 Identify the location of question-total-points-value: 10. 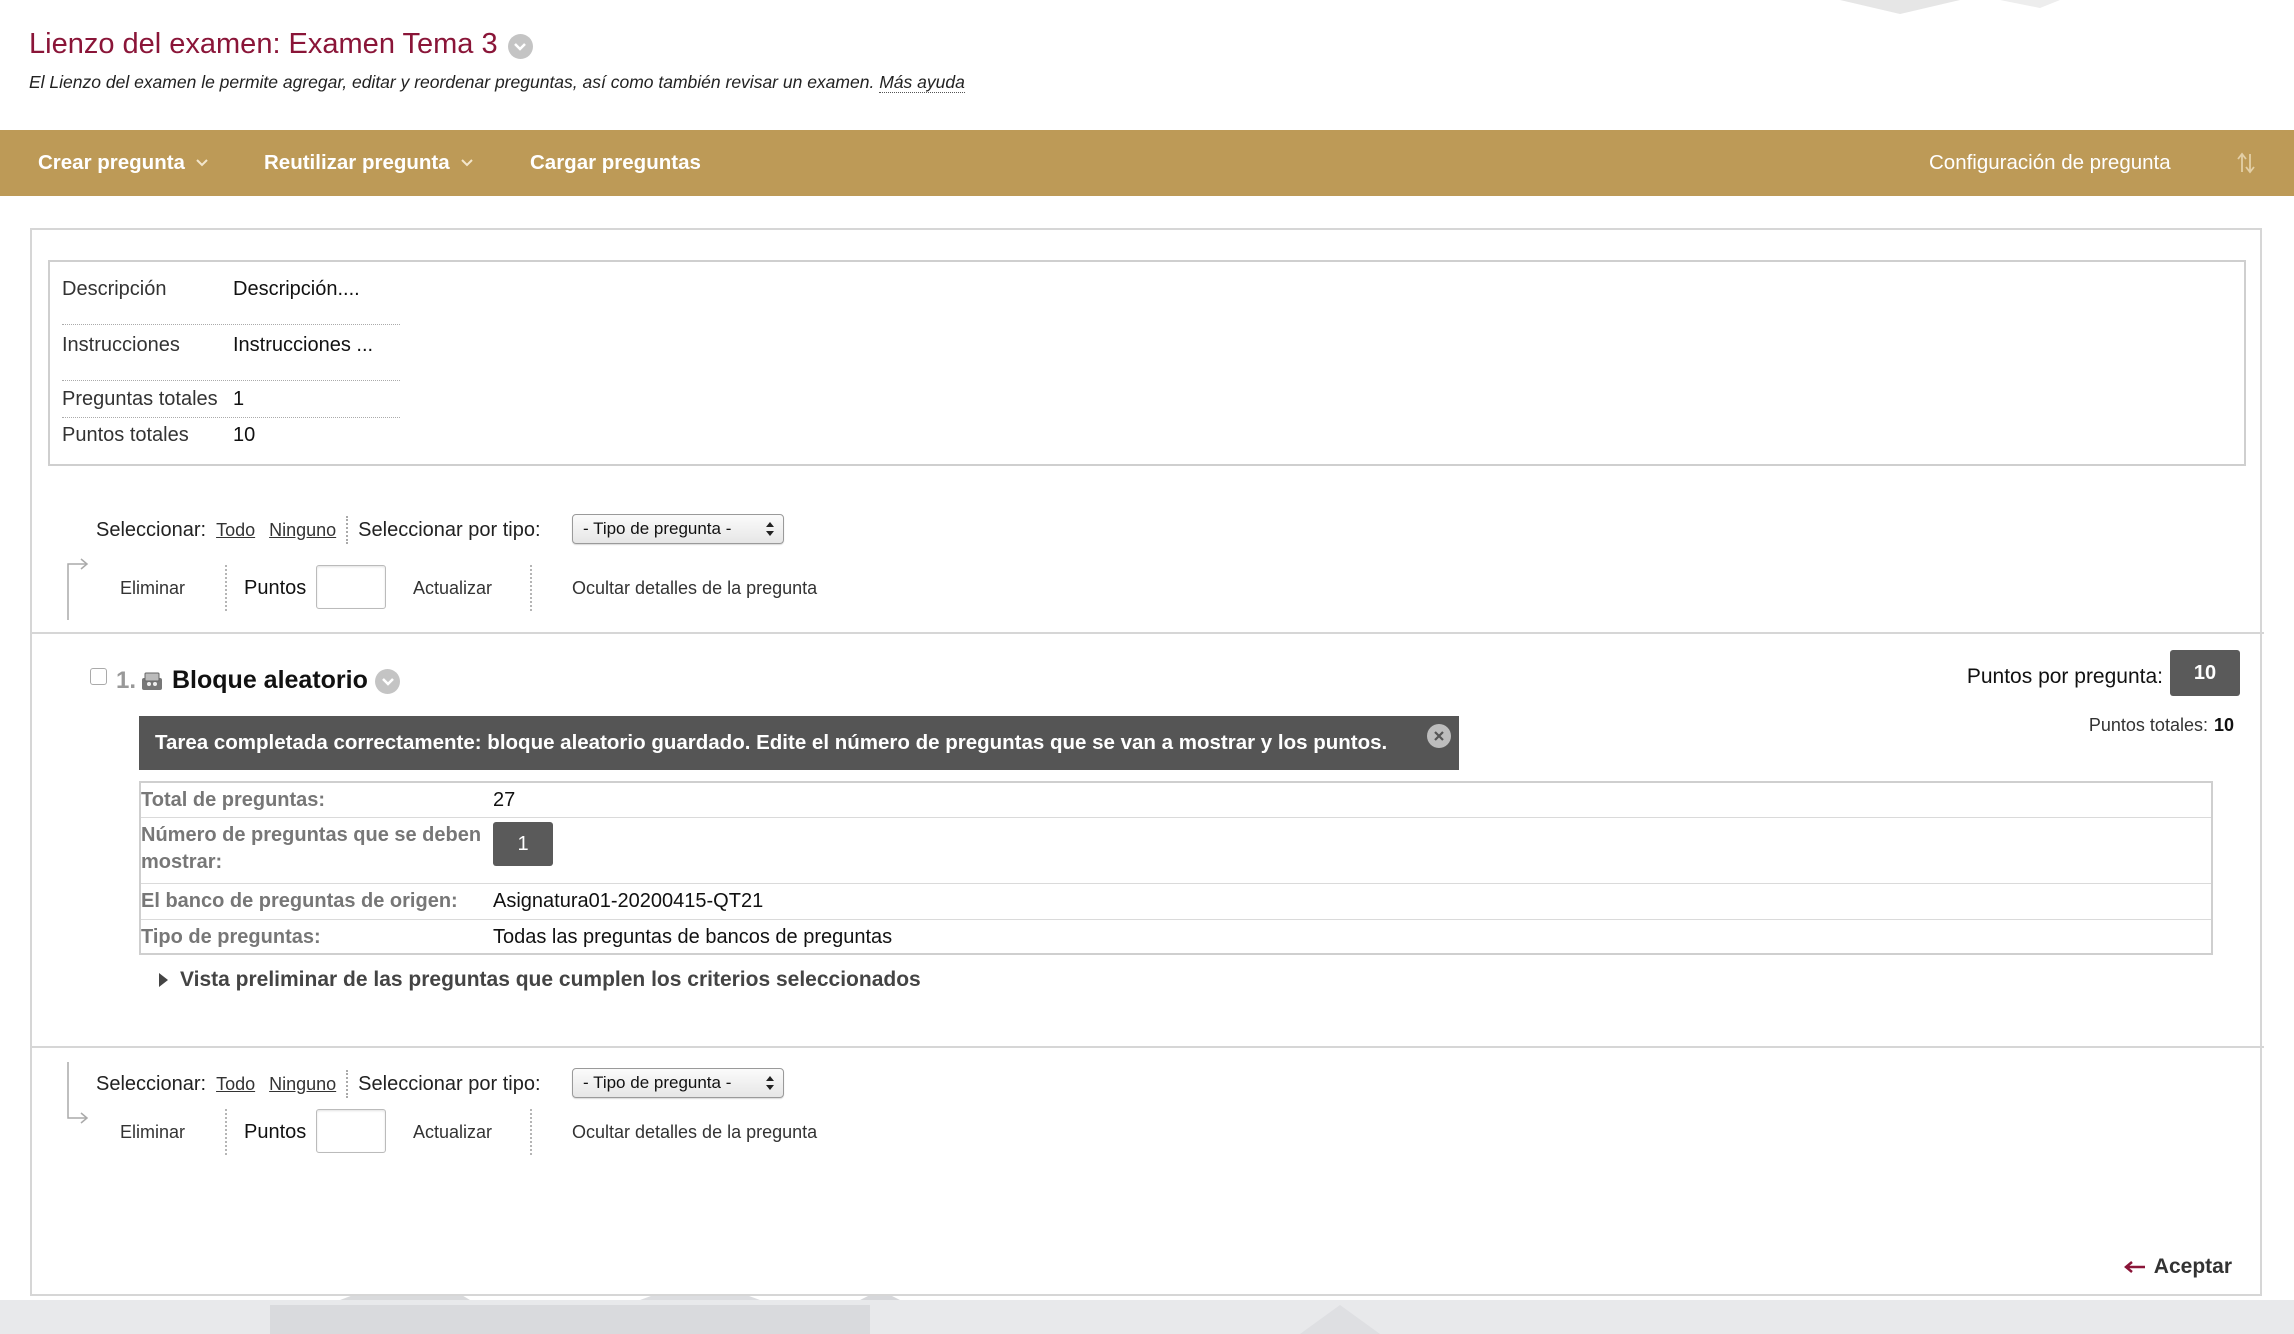
(2223, 725).